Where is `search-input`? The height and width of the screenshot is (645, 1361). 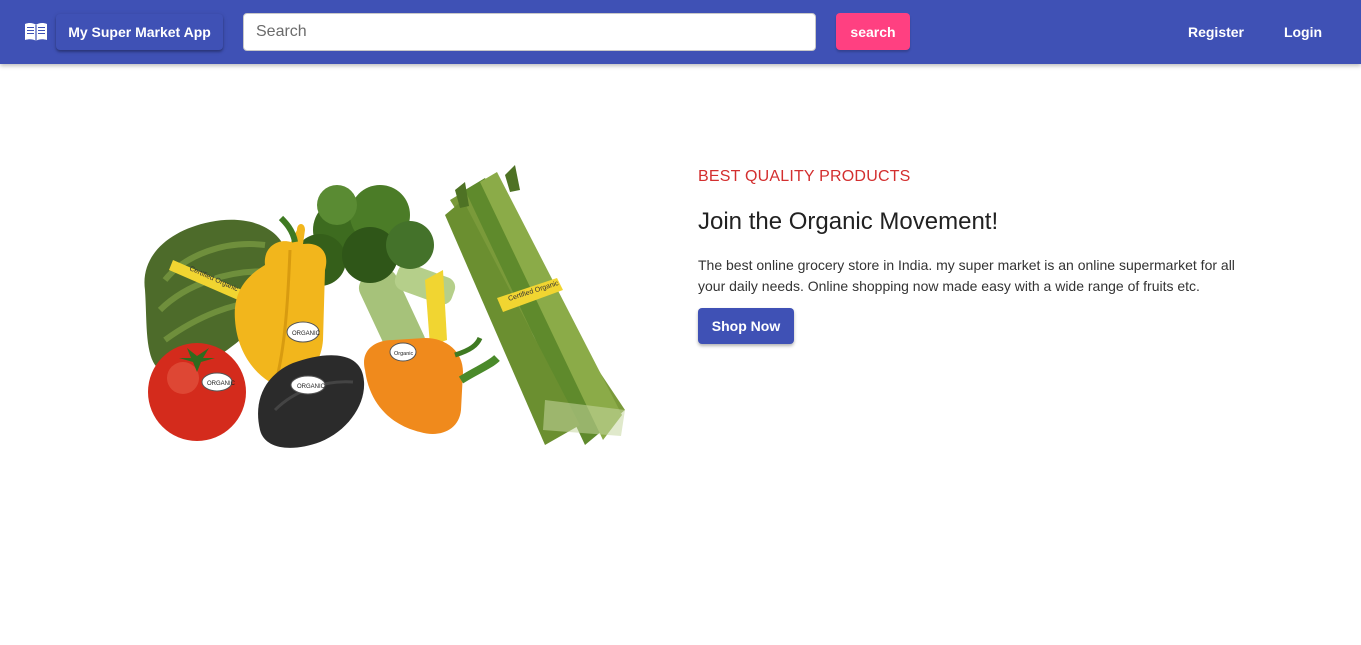 search-input is located at coordinates (529, 32).